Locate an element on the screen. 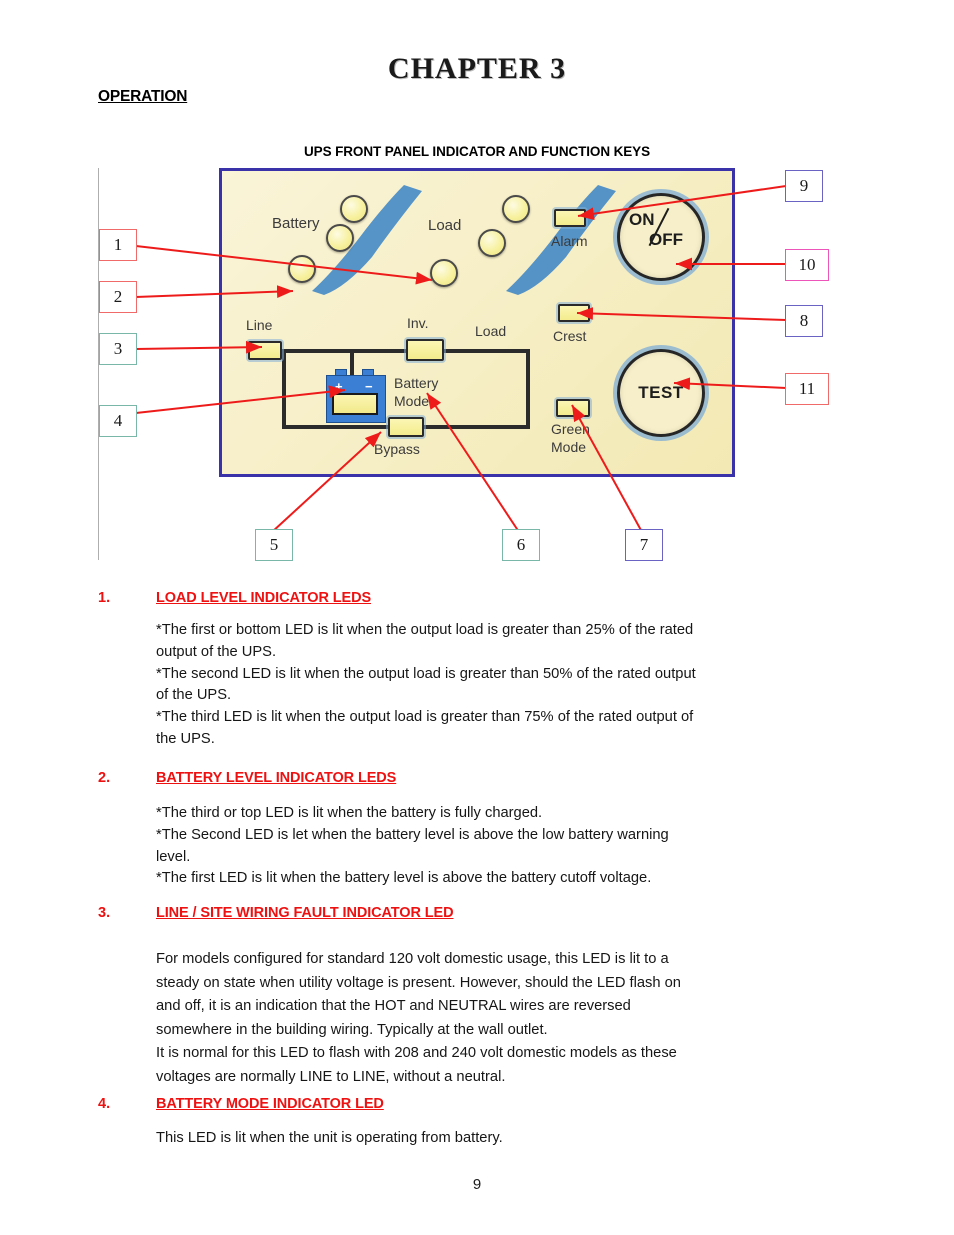  section-3-title: LINE / SITE WIRING FAULT INDICATOR LED is located at coordinates (305, 913).